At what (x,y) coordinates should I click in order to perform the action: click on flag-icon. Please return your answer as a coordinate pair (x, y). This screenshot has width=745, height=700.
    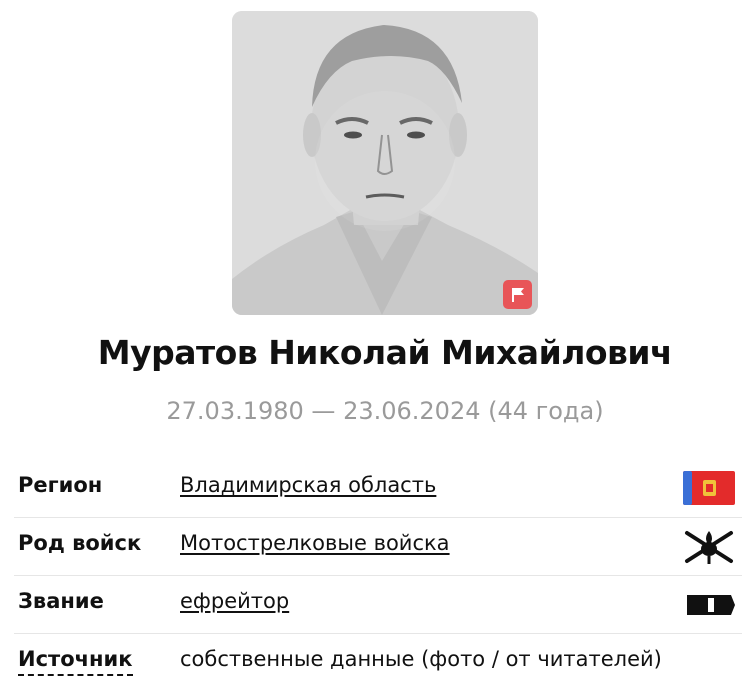
    Looking at the image, I should click on (517, 294).